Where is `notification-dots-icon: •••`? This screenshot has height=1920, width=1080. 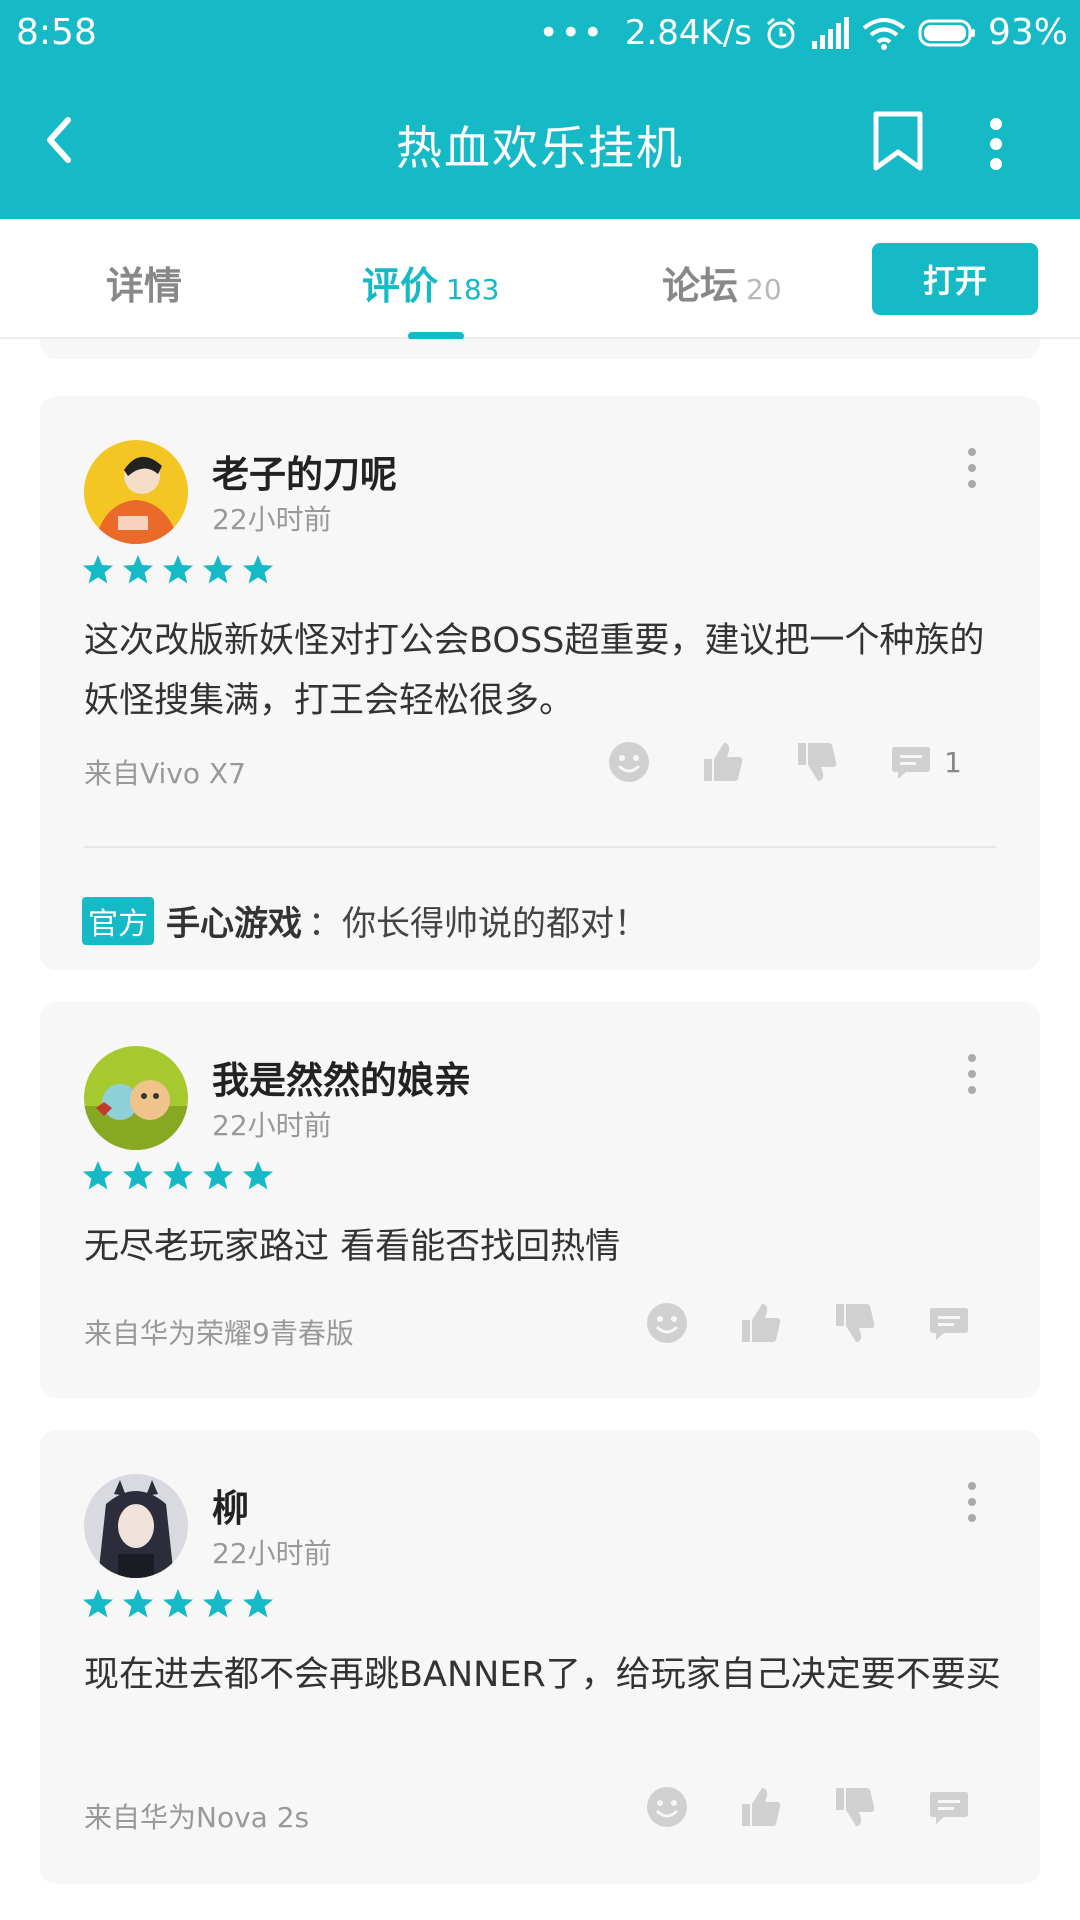 notification-dots-icon: ••• is located at coordinates (571, 32).